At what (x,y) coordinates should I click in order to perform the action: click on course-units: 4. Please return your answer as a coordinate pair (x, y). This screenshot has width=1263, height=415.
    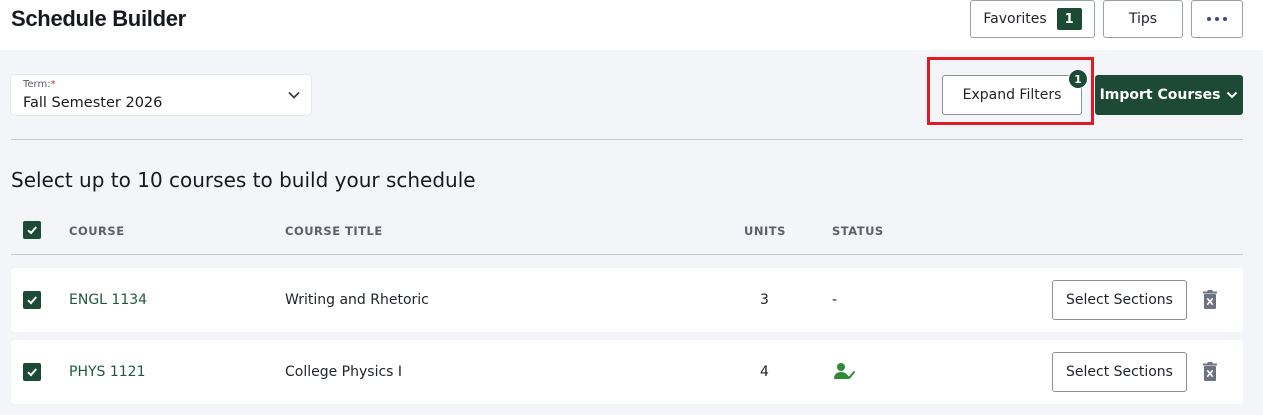
    Looking at the image, I should click on (764, 372).